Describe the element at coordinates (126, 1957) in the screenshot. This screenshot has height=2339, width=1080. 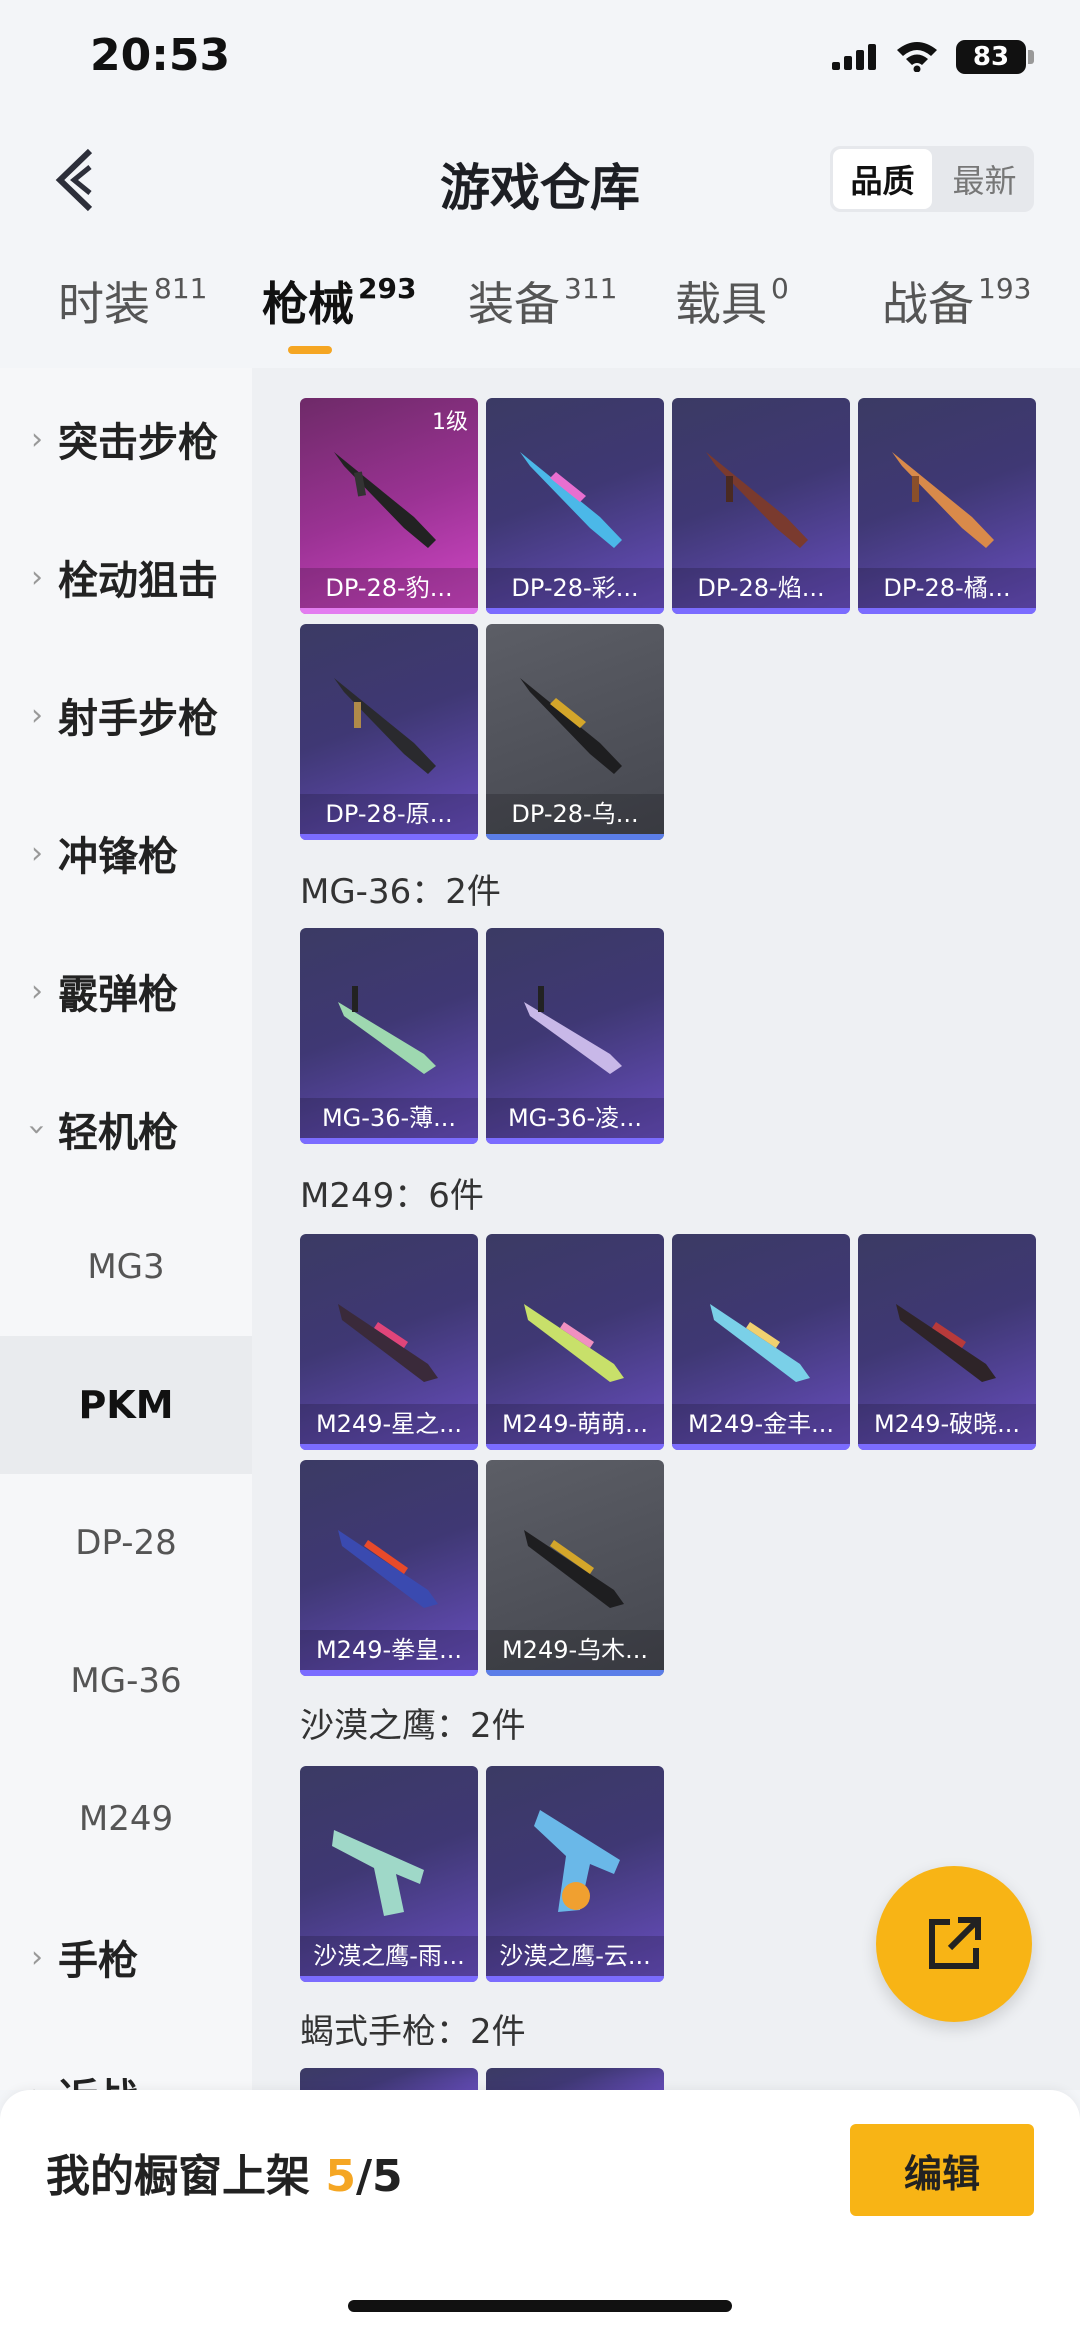
I see `sidebar-item-pistol: › 手枪` at that location.